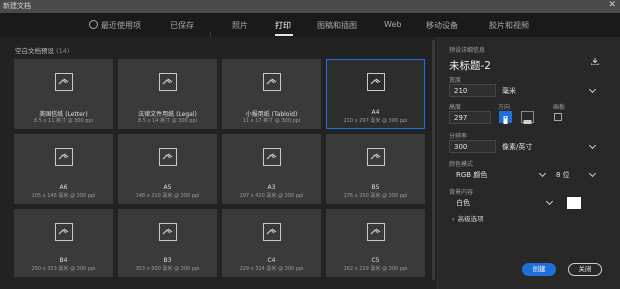 The image size is (620, 289). I want to click on tab-recent: 最近使用项, so click(115, 25).